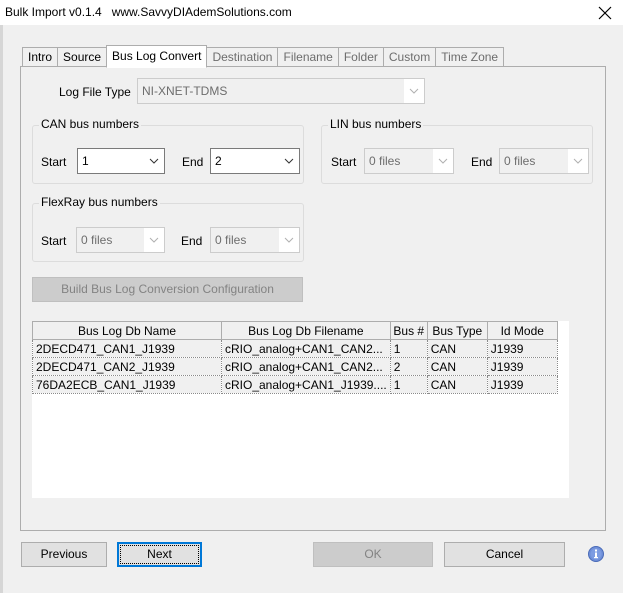 The height and width of the screenshot is (593, 623). Describe the element at coordinates (409, 57) in the screenshot. I see `tab-custom: Custom` at that location.